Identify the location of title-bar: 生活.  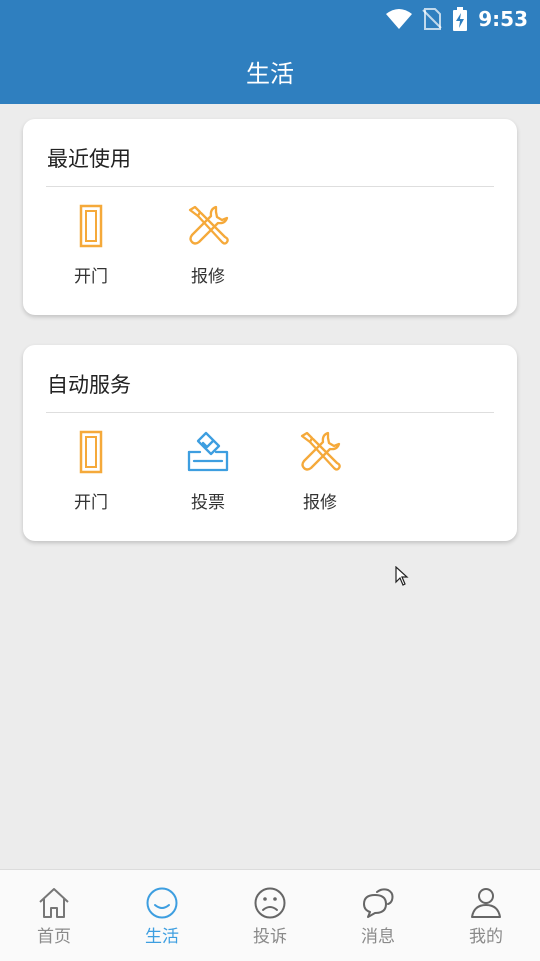
(270, 71).